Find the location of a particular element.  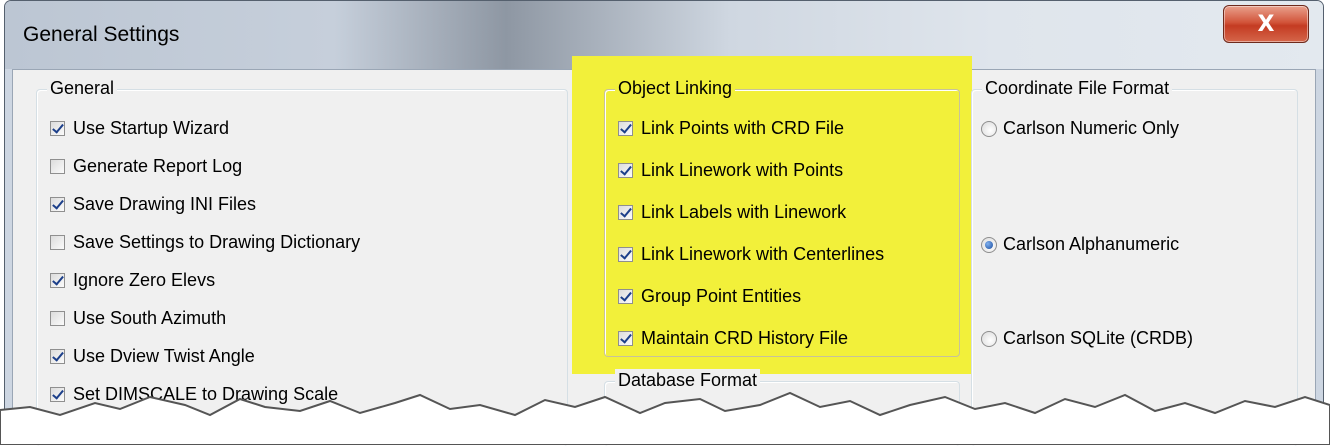

window-title: General Settings is located at coordinates (101, 34).